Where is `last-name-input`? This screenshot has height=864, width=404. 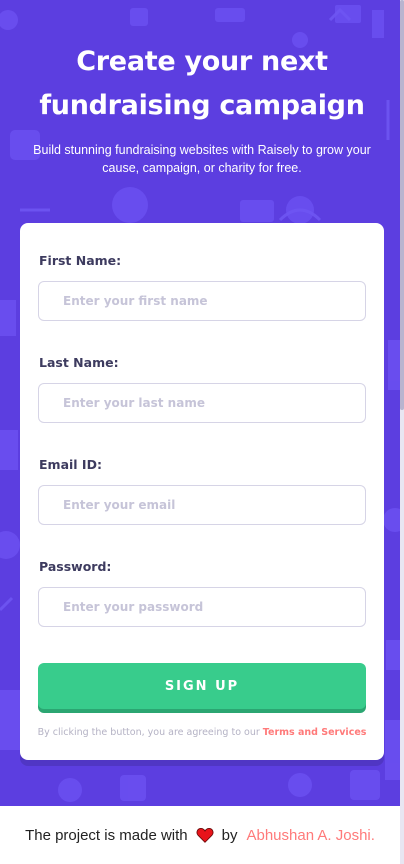 last-name-input is located at coordinates (202, 403).